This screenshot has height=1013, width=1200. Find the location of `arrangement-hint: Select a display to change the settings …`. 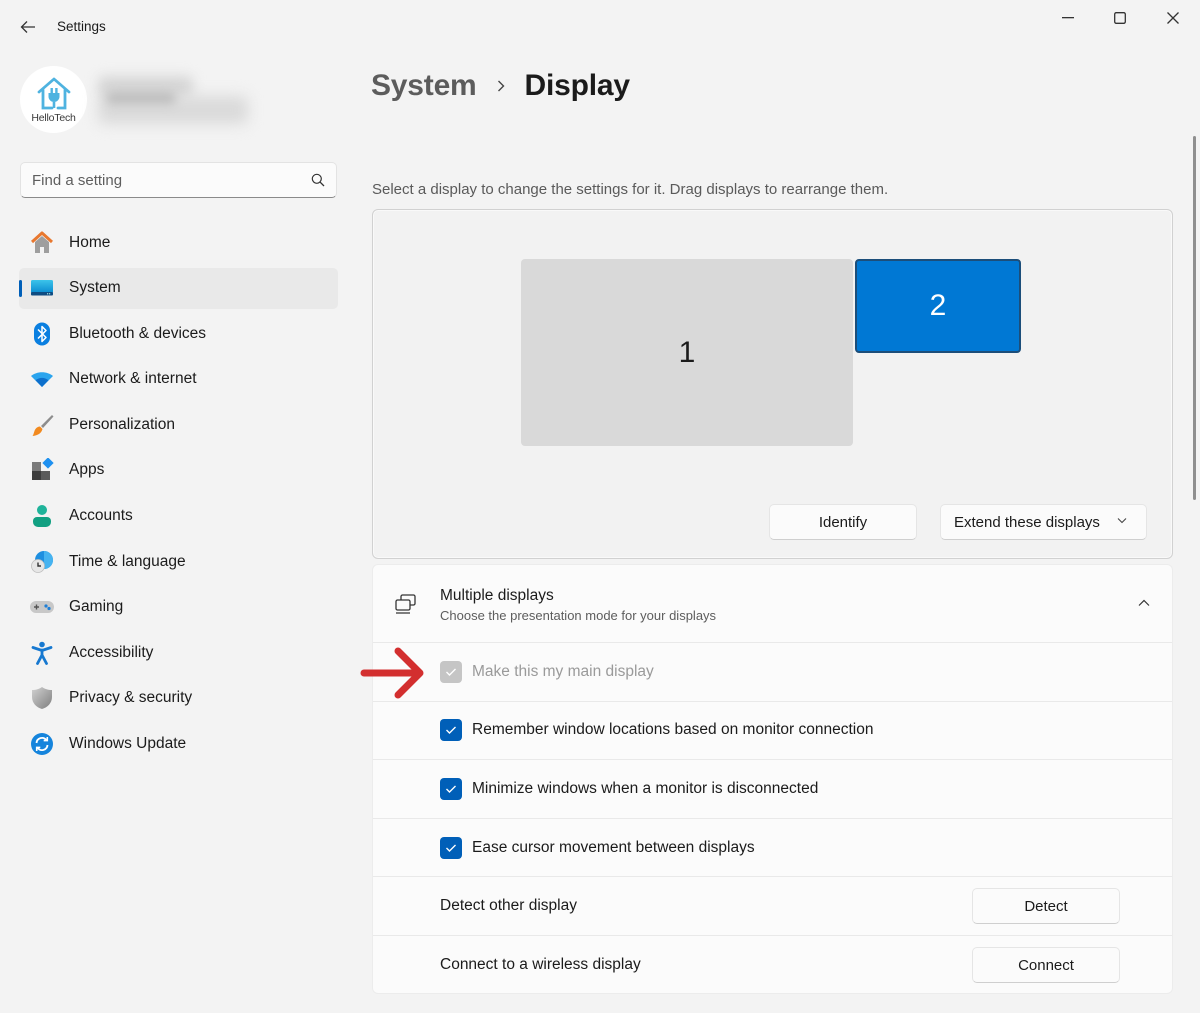

arrangement-hint: Select a display to change the settings … is located at coordinates (630, 189).